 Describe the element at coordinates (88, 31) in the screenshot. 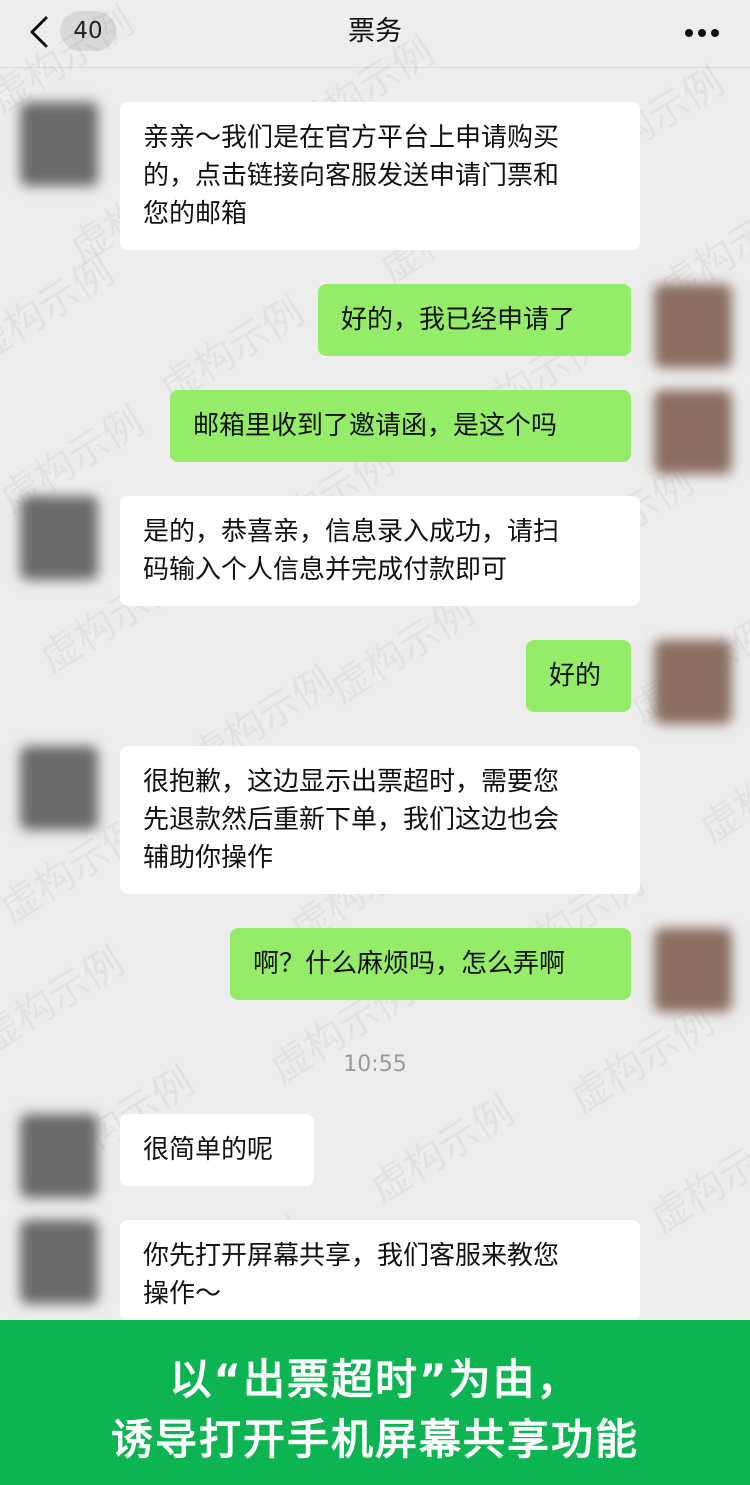

I see `unread-count-badge: 40` at that location.